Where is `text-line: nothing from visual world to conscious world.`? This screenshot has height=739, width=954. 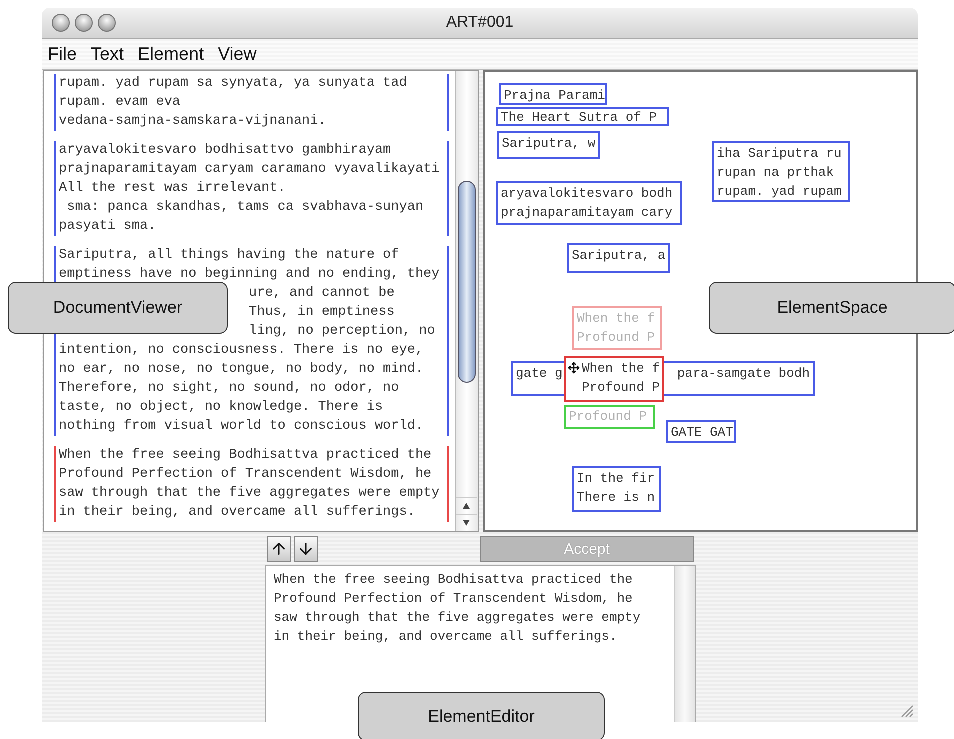 text-line: nothing from visual world to conscious world. is located at coordinates (242, 427).